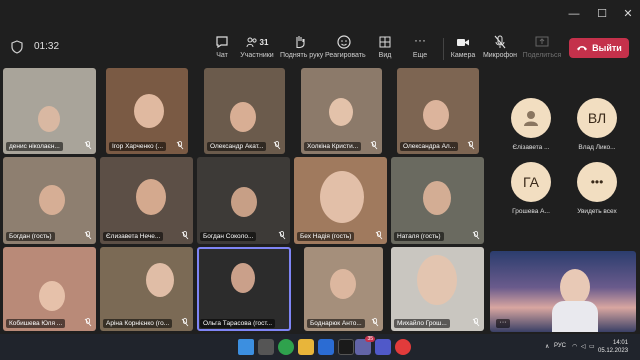 The image size is (640, 360). What do you see at coordinates (385, 49) in the screenshot?
I see `view-button: Вид` at bounding box center [385, 49].